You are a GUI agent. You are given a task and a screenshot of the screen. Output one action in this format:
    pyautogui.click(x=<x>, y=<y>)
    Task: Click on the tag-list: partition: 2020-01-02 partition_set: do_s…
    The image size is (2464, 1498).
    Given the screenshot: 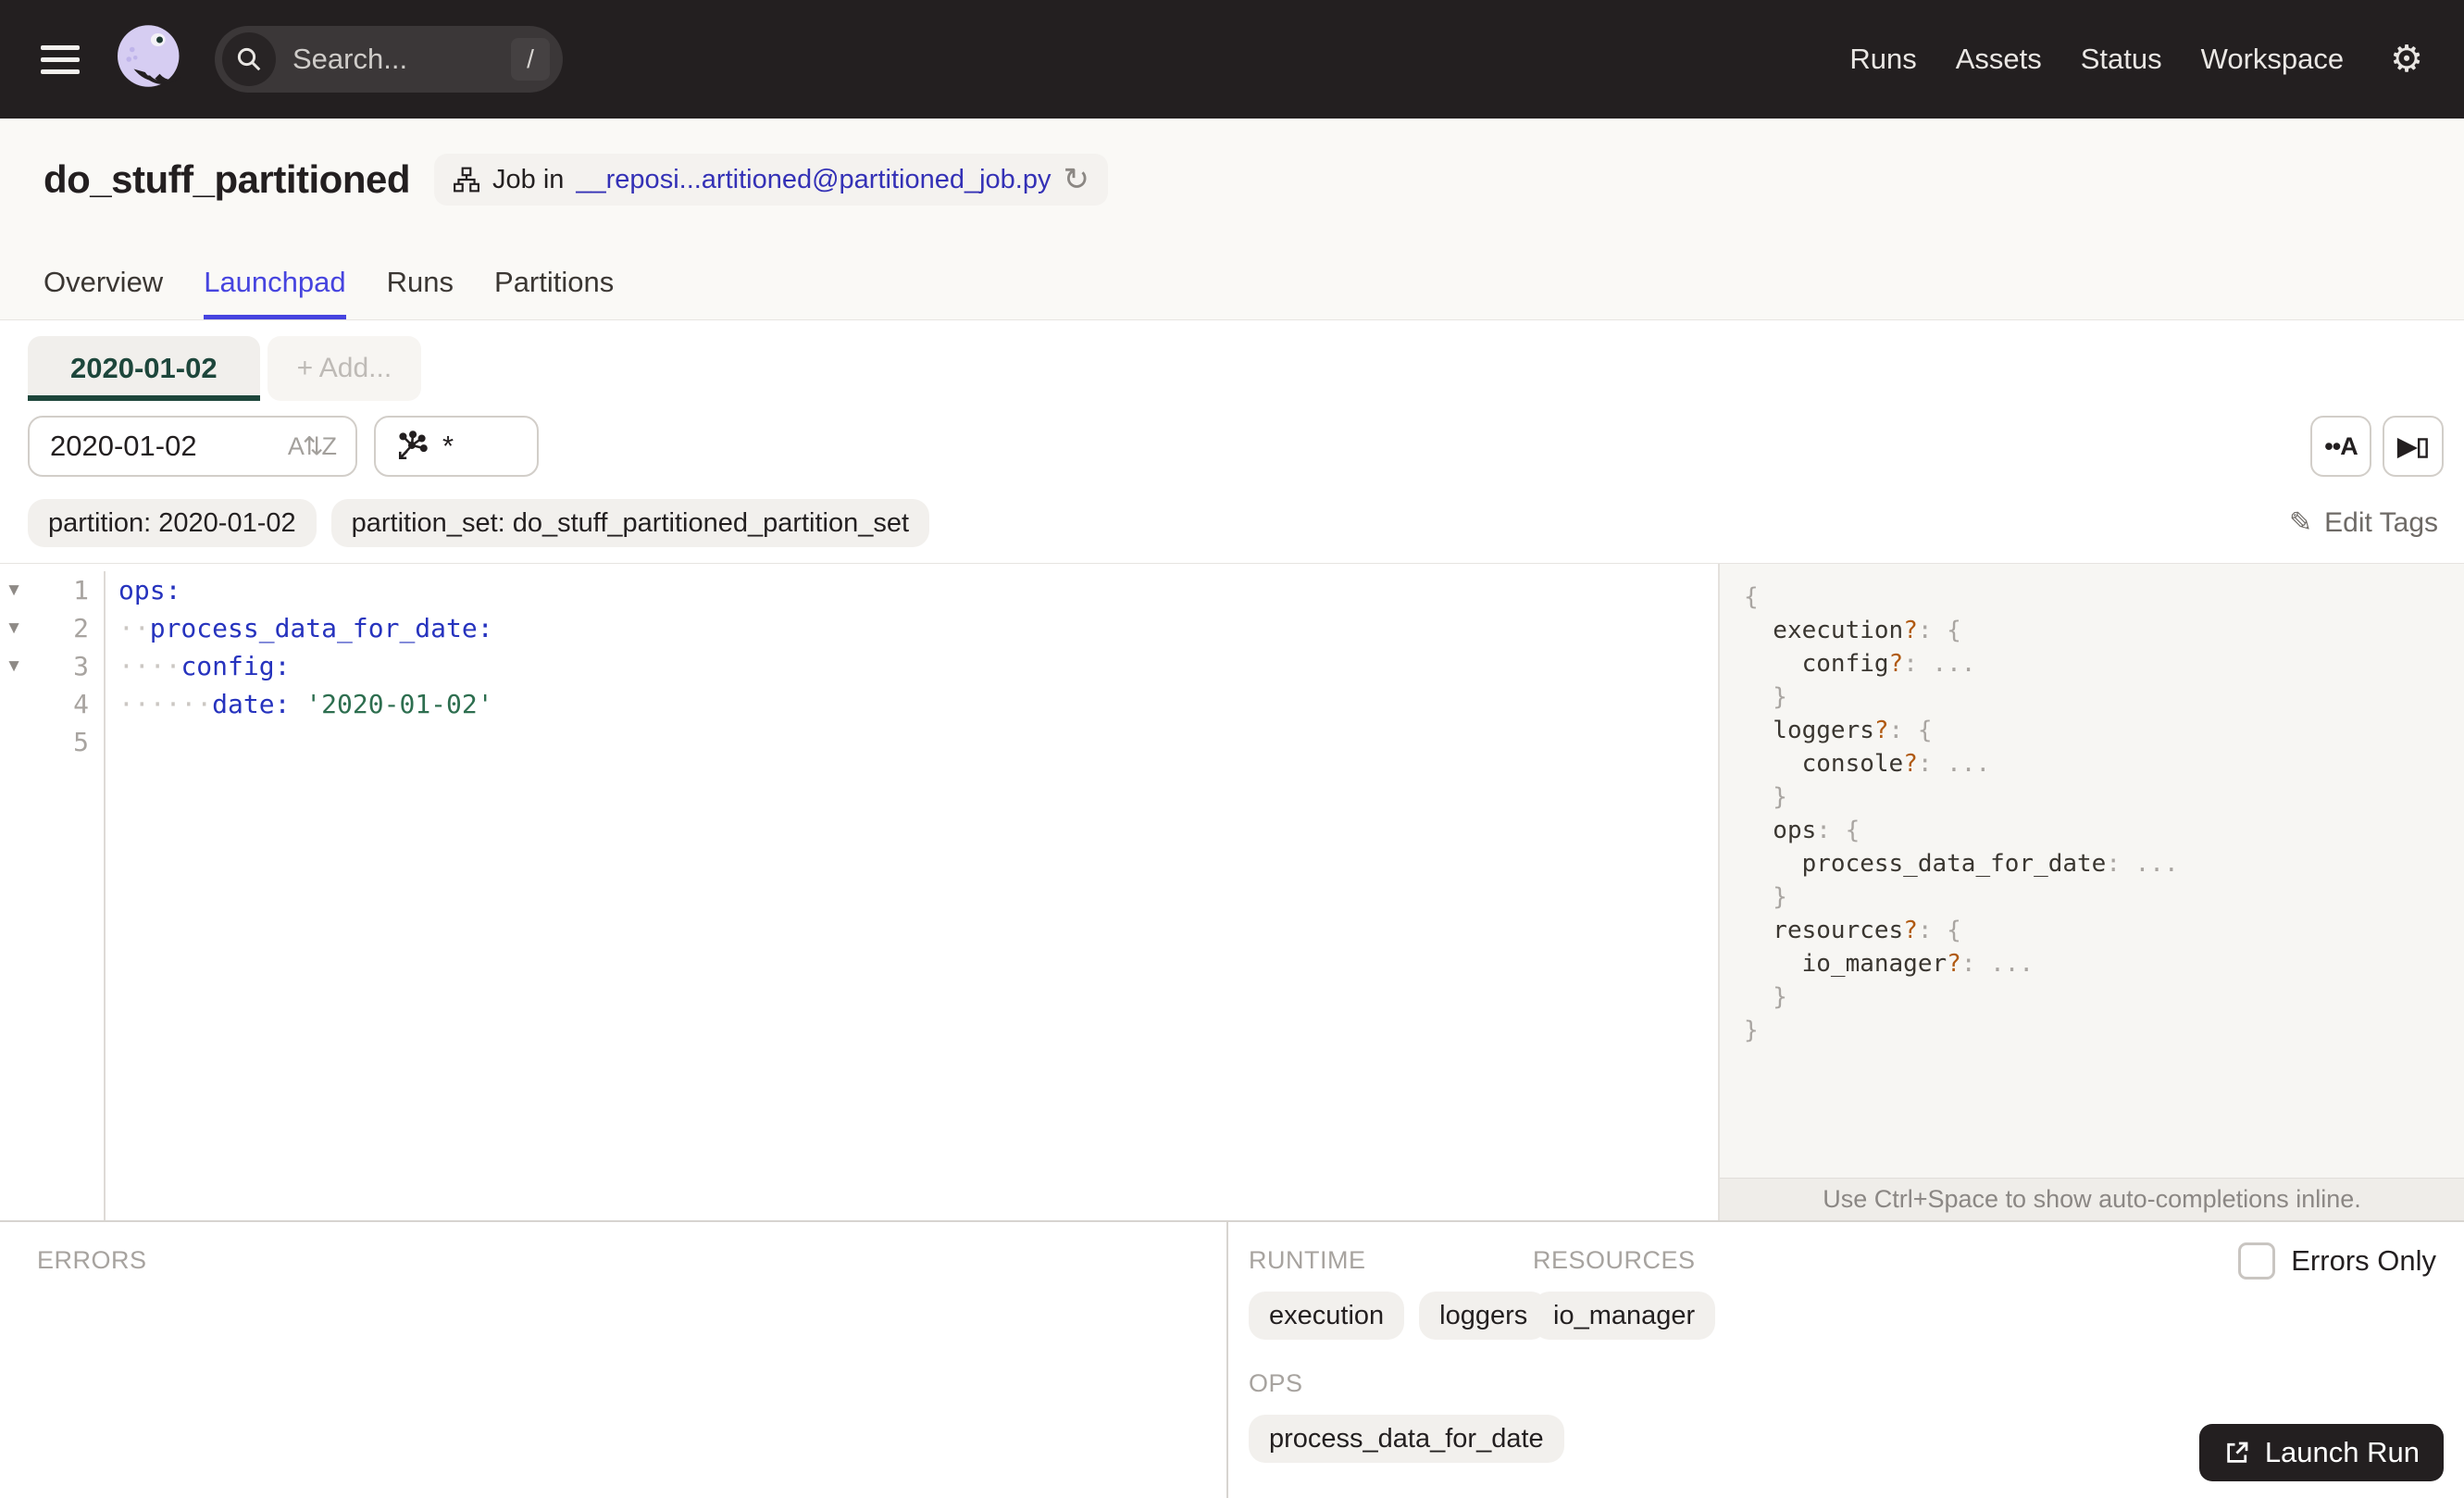 What is the action you would take?
    pyautogui.click(x=486, y=523)
    